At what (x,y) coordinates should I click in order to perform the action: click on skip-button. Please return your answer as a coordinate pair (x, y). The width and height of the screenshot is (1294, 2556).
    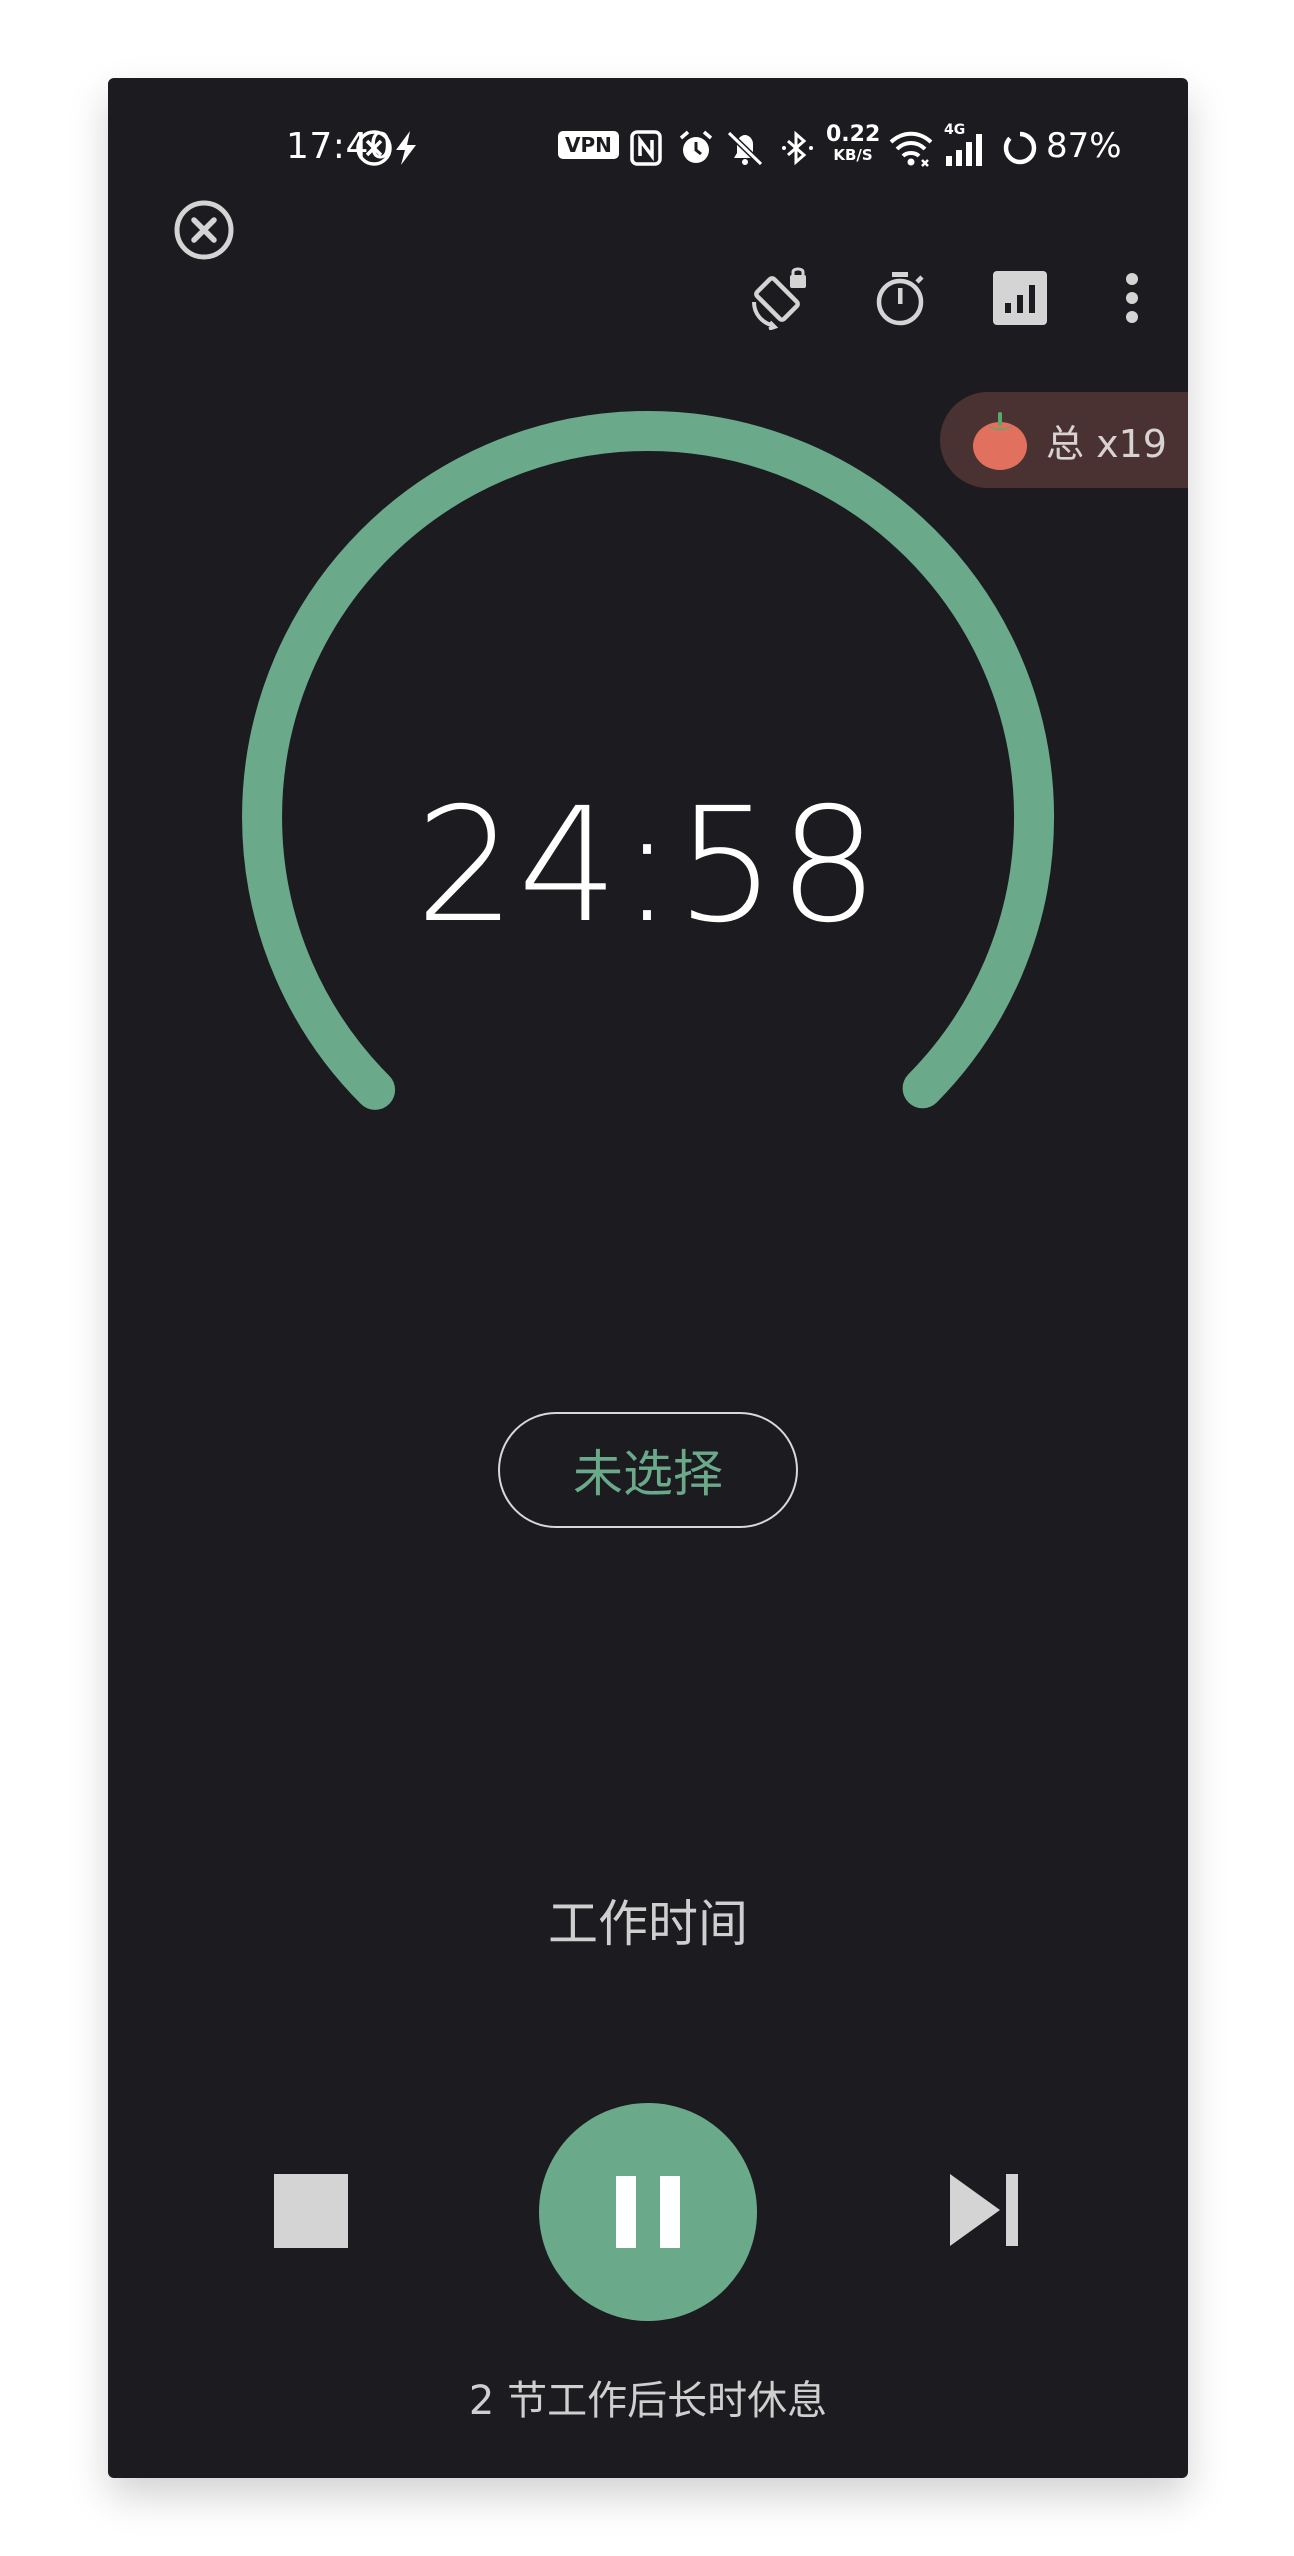
    Looking at the image, I should click on (984, 2210).